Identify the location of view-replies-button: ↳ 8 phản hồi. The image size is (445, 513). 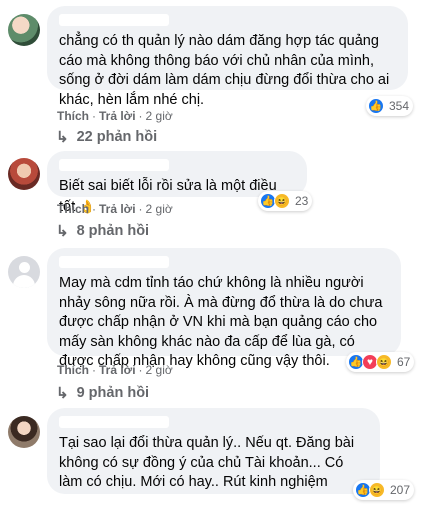
(102, 231).